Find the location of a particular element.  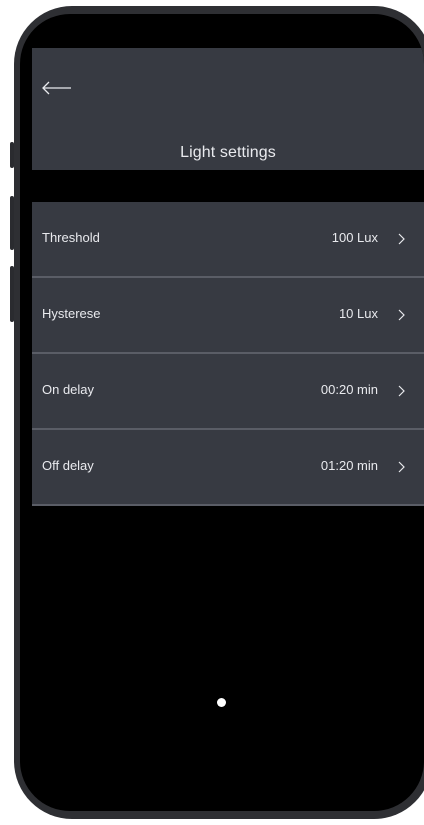

setting-row-off-delay: Off delay 01:20 min is located at coordinates (228, 468).